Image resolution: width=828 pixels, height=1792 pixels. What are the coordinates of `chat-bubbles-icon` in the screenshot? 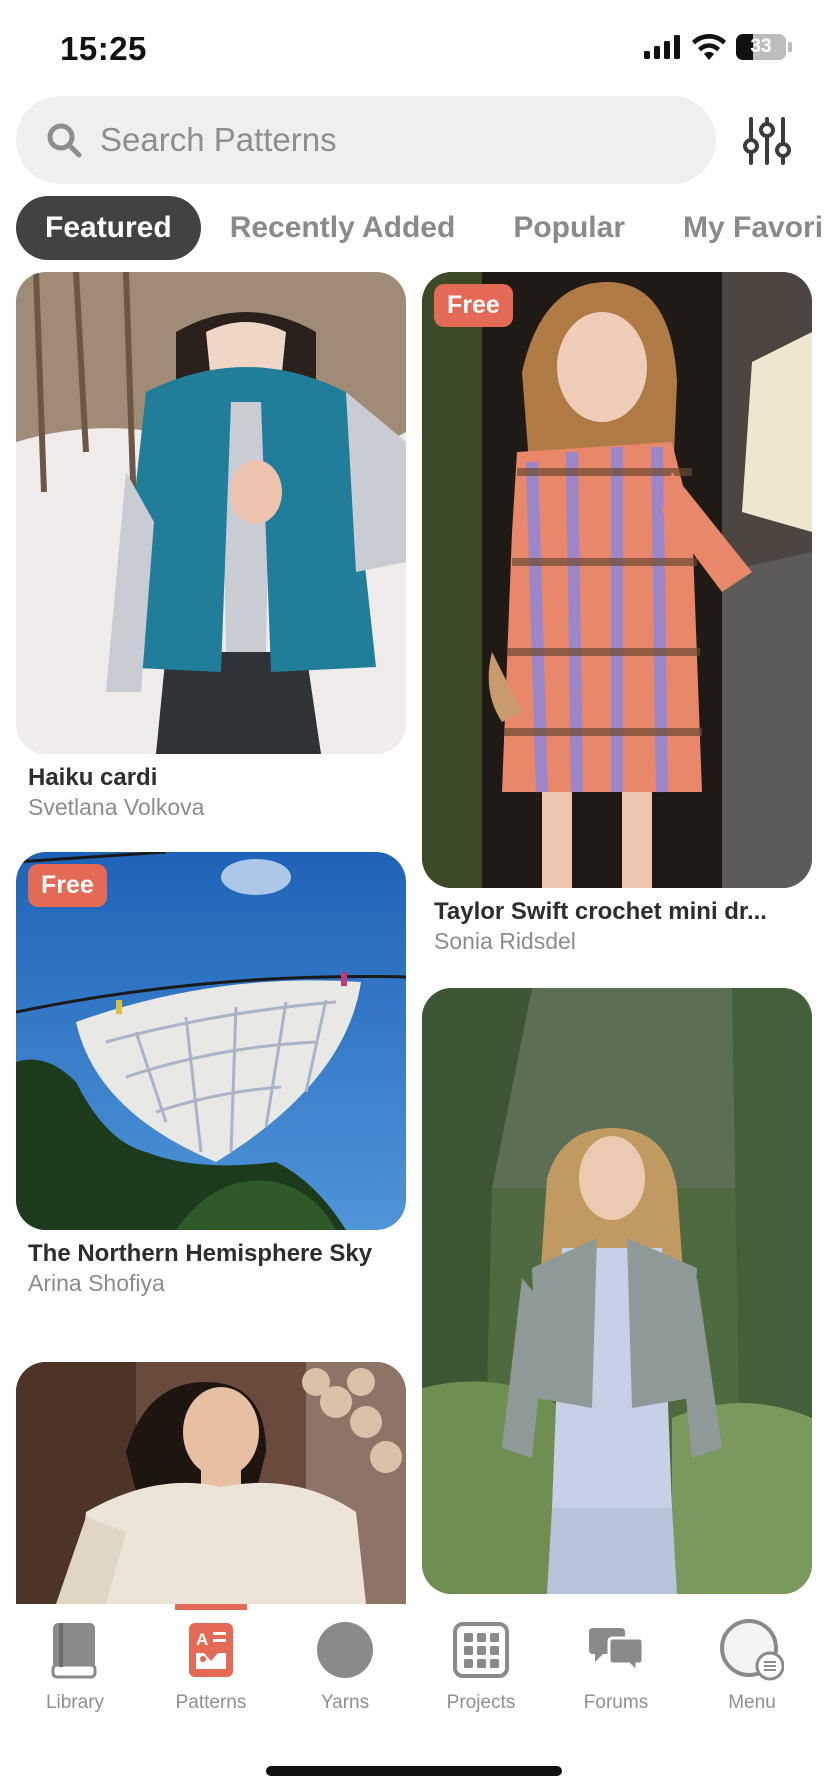 It's located at (617, 1651).